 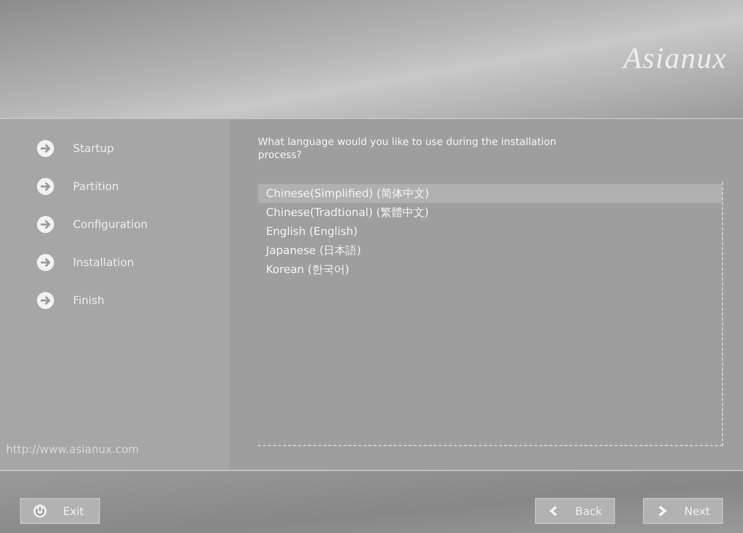 I want to click on back-button: Back, so click(x=575, y=511).